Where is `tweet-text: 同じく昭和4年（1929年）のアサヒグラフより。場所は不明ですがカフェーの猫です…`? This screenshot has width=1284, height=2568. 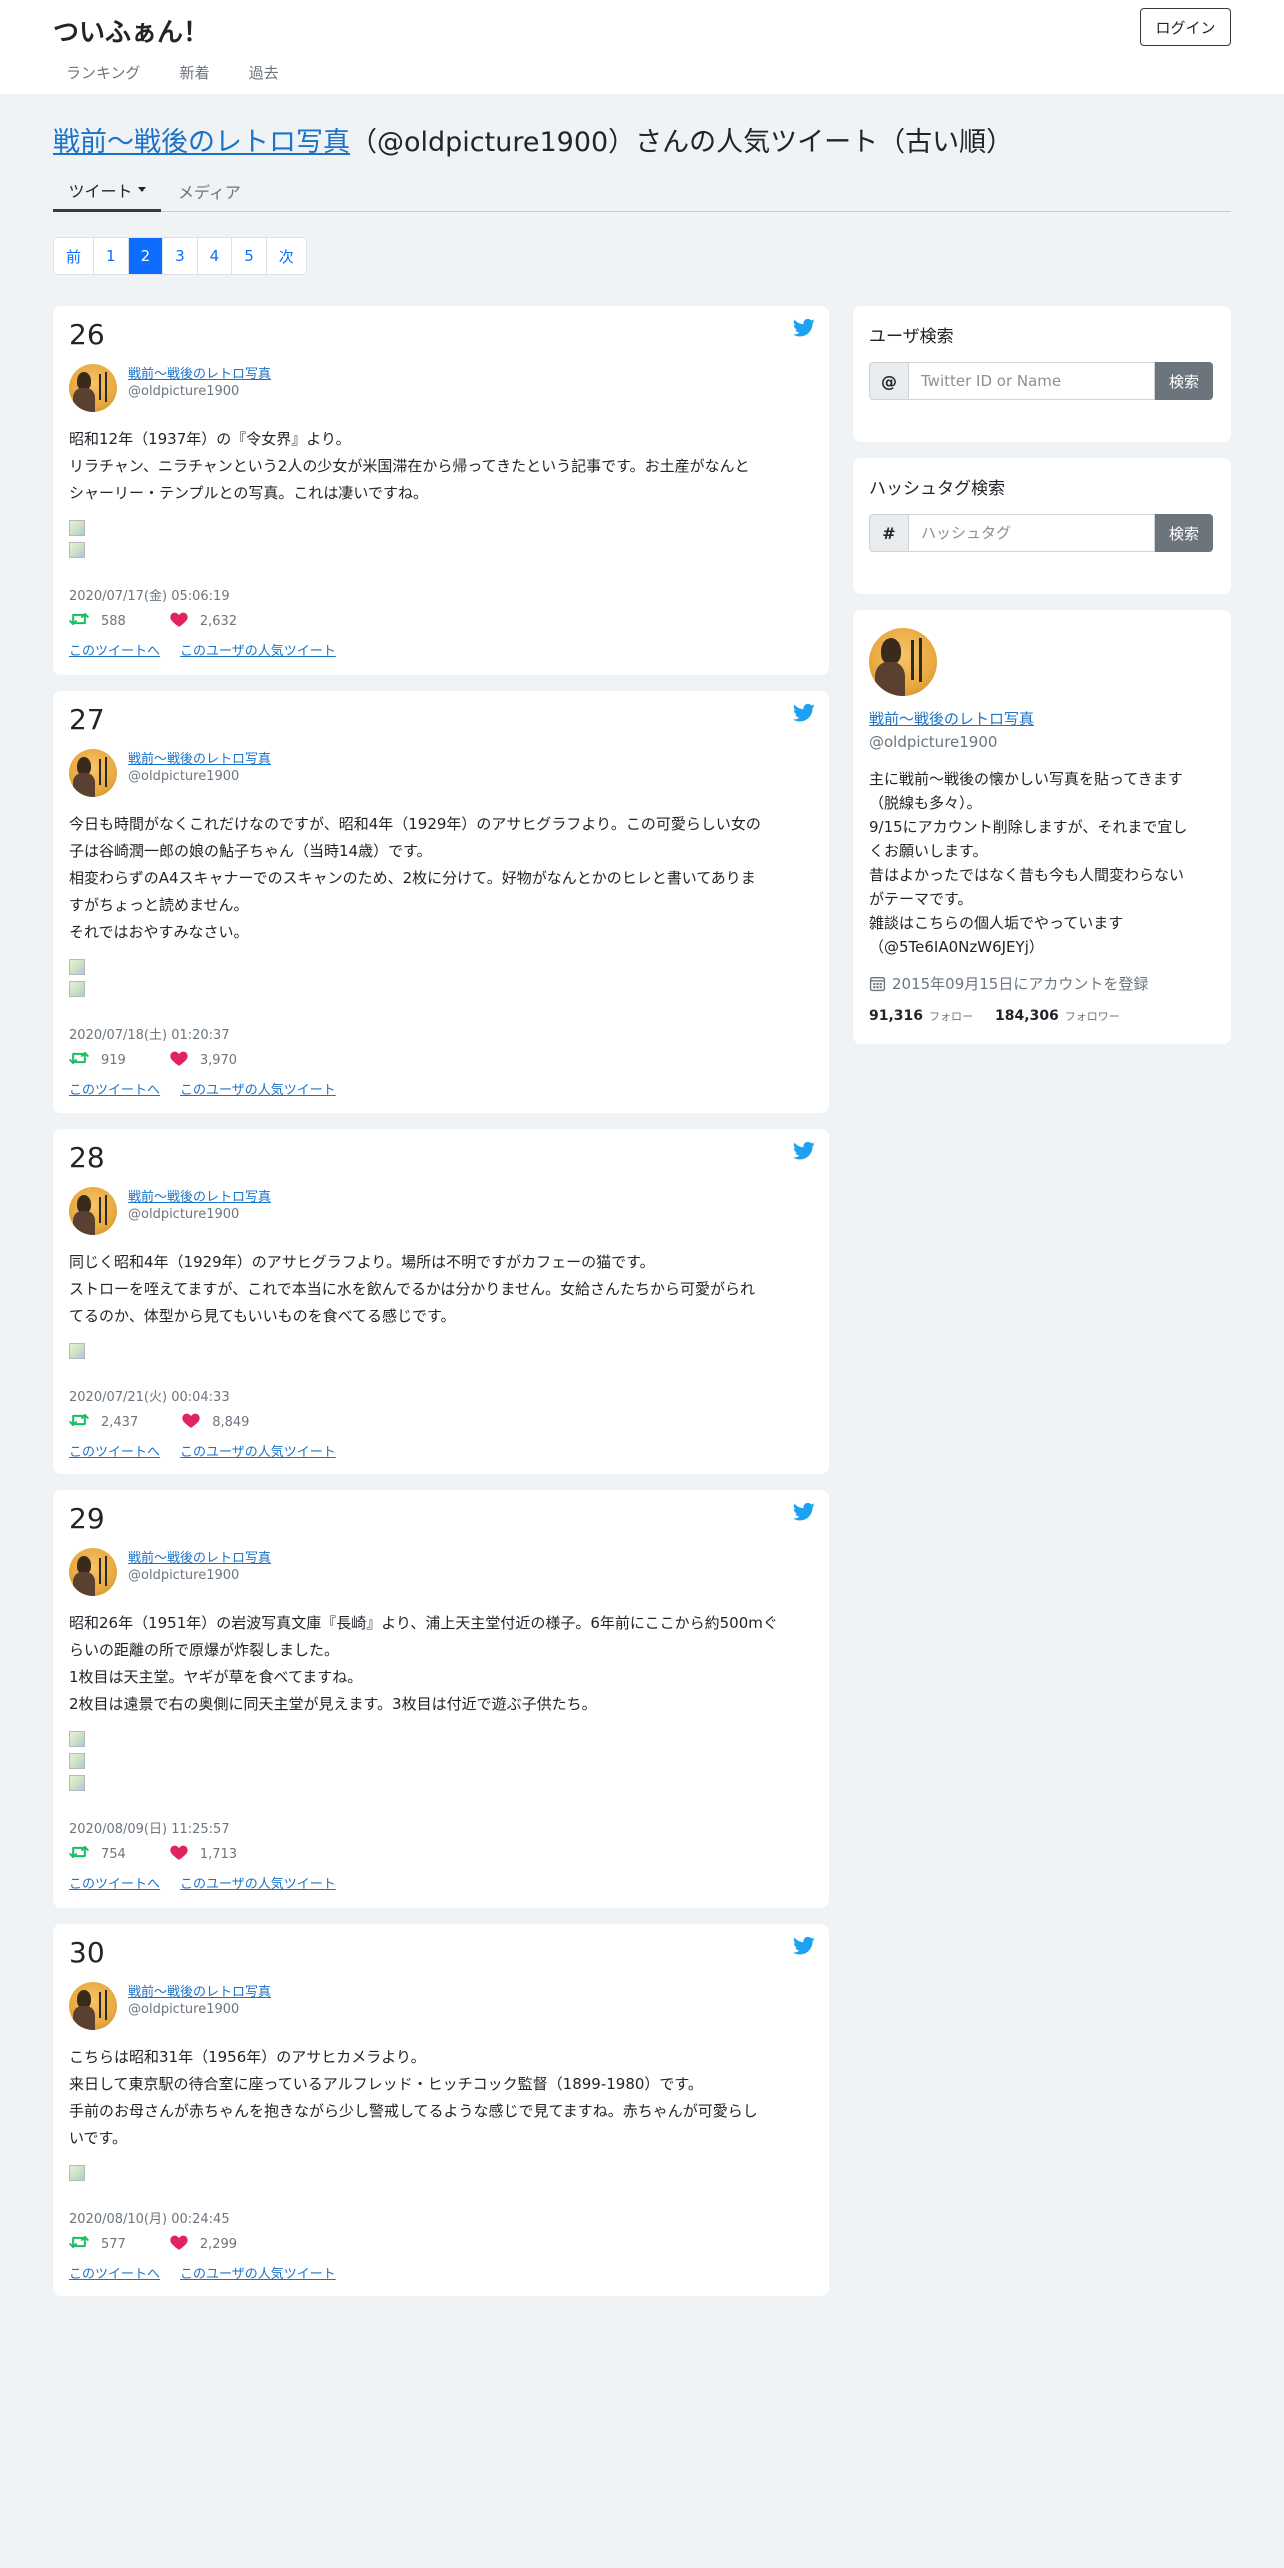 tweet-text: 同じく昭和4年（1929年）のアサヒグラフより。場所は不明ですがカフェーの猫です… is located at coordinates (441, 1289).